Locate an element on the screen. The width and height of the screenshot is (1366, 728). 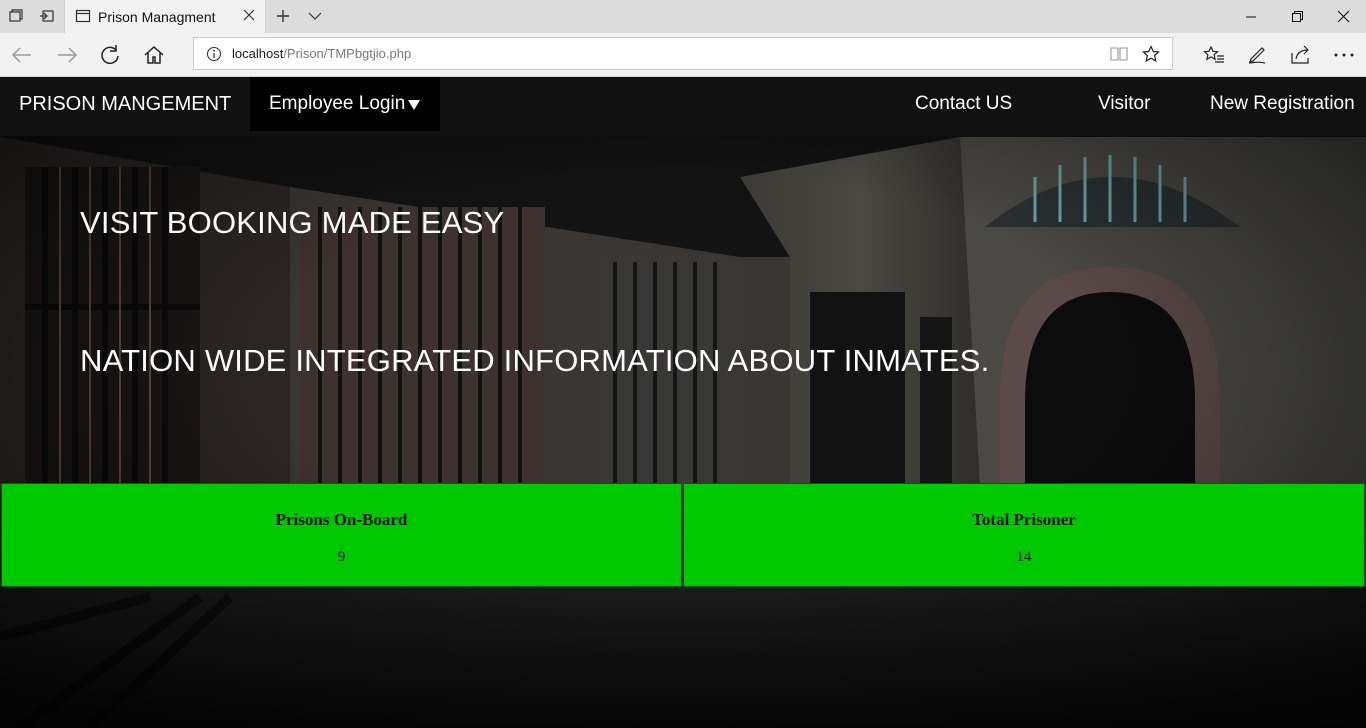
active-tab: Prison Managment is located at coordinates (165, 16).